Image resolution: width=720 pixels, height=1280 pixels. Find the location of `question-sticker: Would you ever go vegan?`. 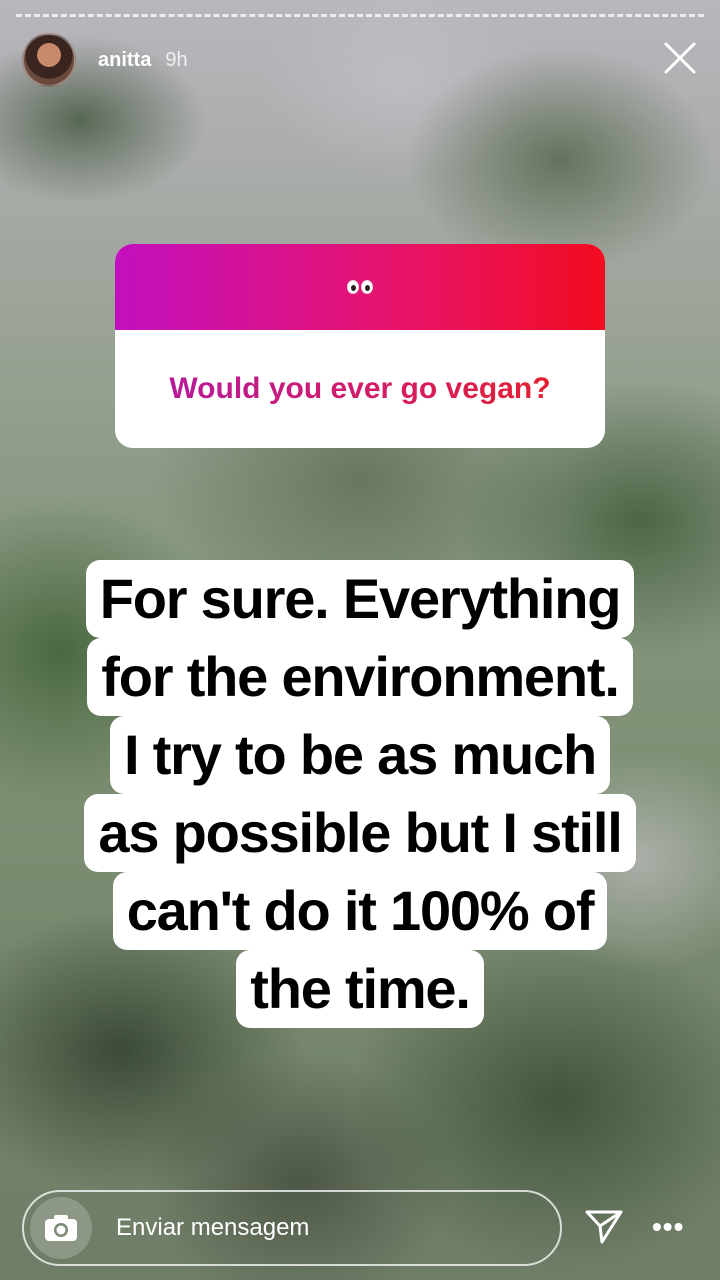

question-sticker: Would you ever go vegan? is located at coordinates (360, 346).